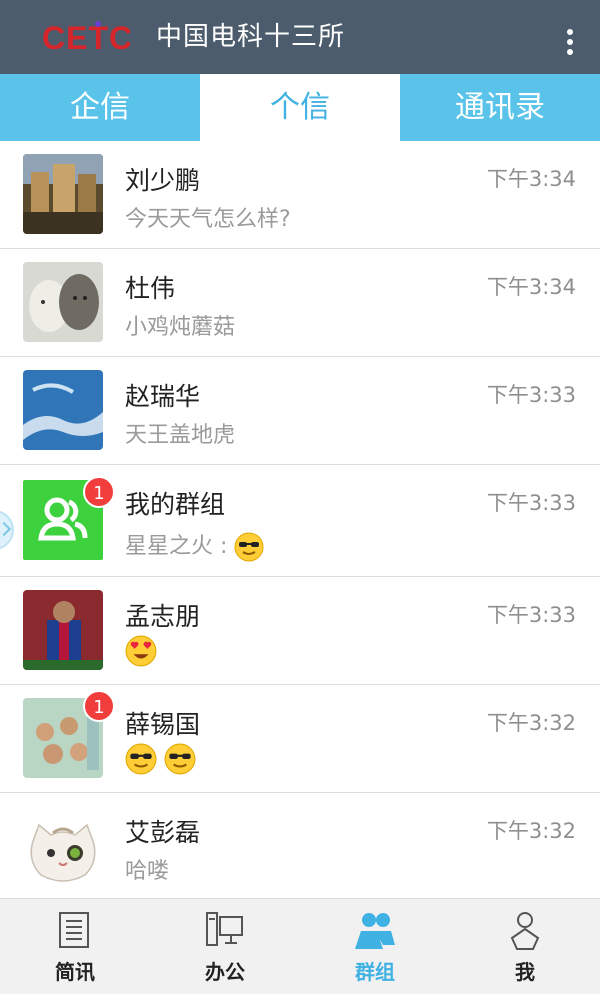  Describe the element at coordinates (500, 107) in the screenshot. I see `tab-contacts: 通讯录` at that location.